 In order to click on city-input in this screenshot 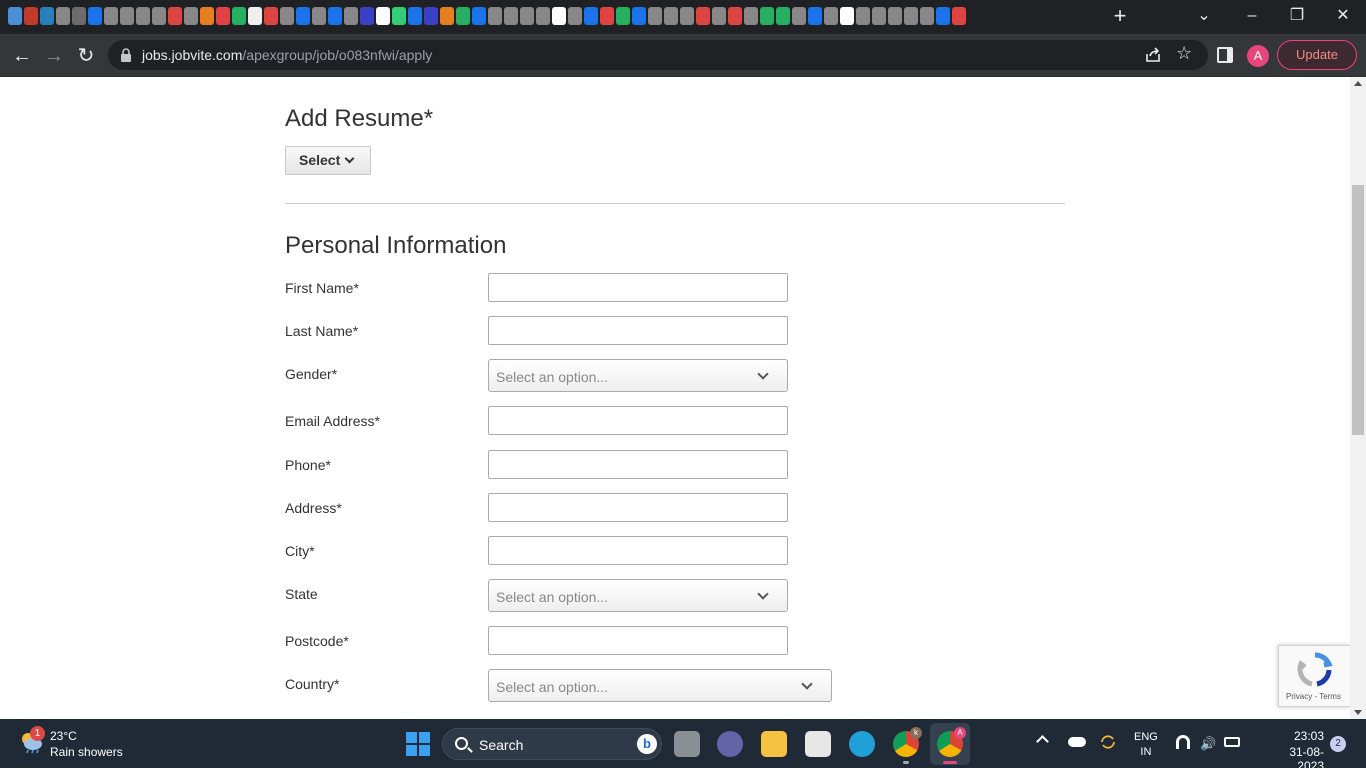, I will do `click(638, 550)`.